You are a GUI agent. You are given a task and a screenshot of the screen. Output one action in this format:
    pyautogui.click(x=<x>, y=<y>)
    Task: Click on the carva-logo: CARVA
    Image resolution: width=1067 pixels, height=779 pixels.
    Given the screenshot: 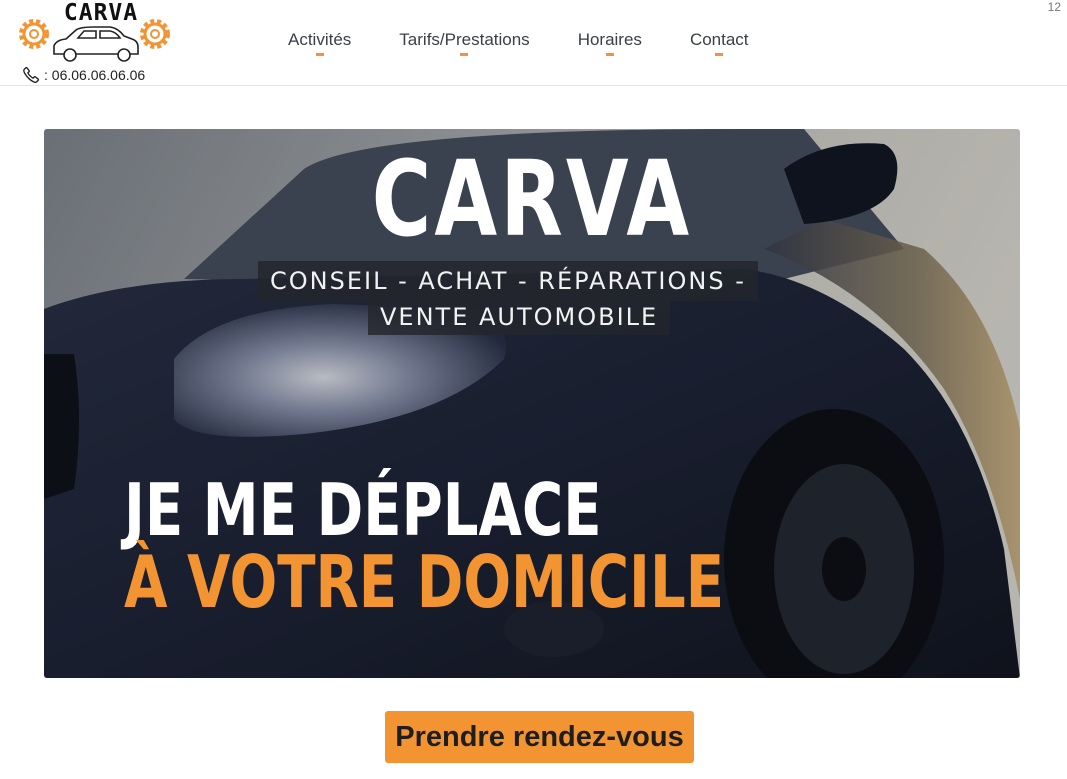 What is the action you would take?
    pyautogui.click(x=95, y=32)
    